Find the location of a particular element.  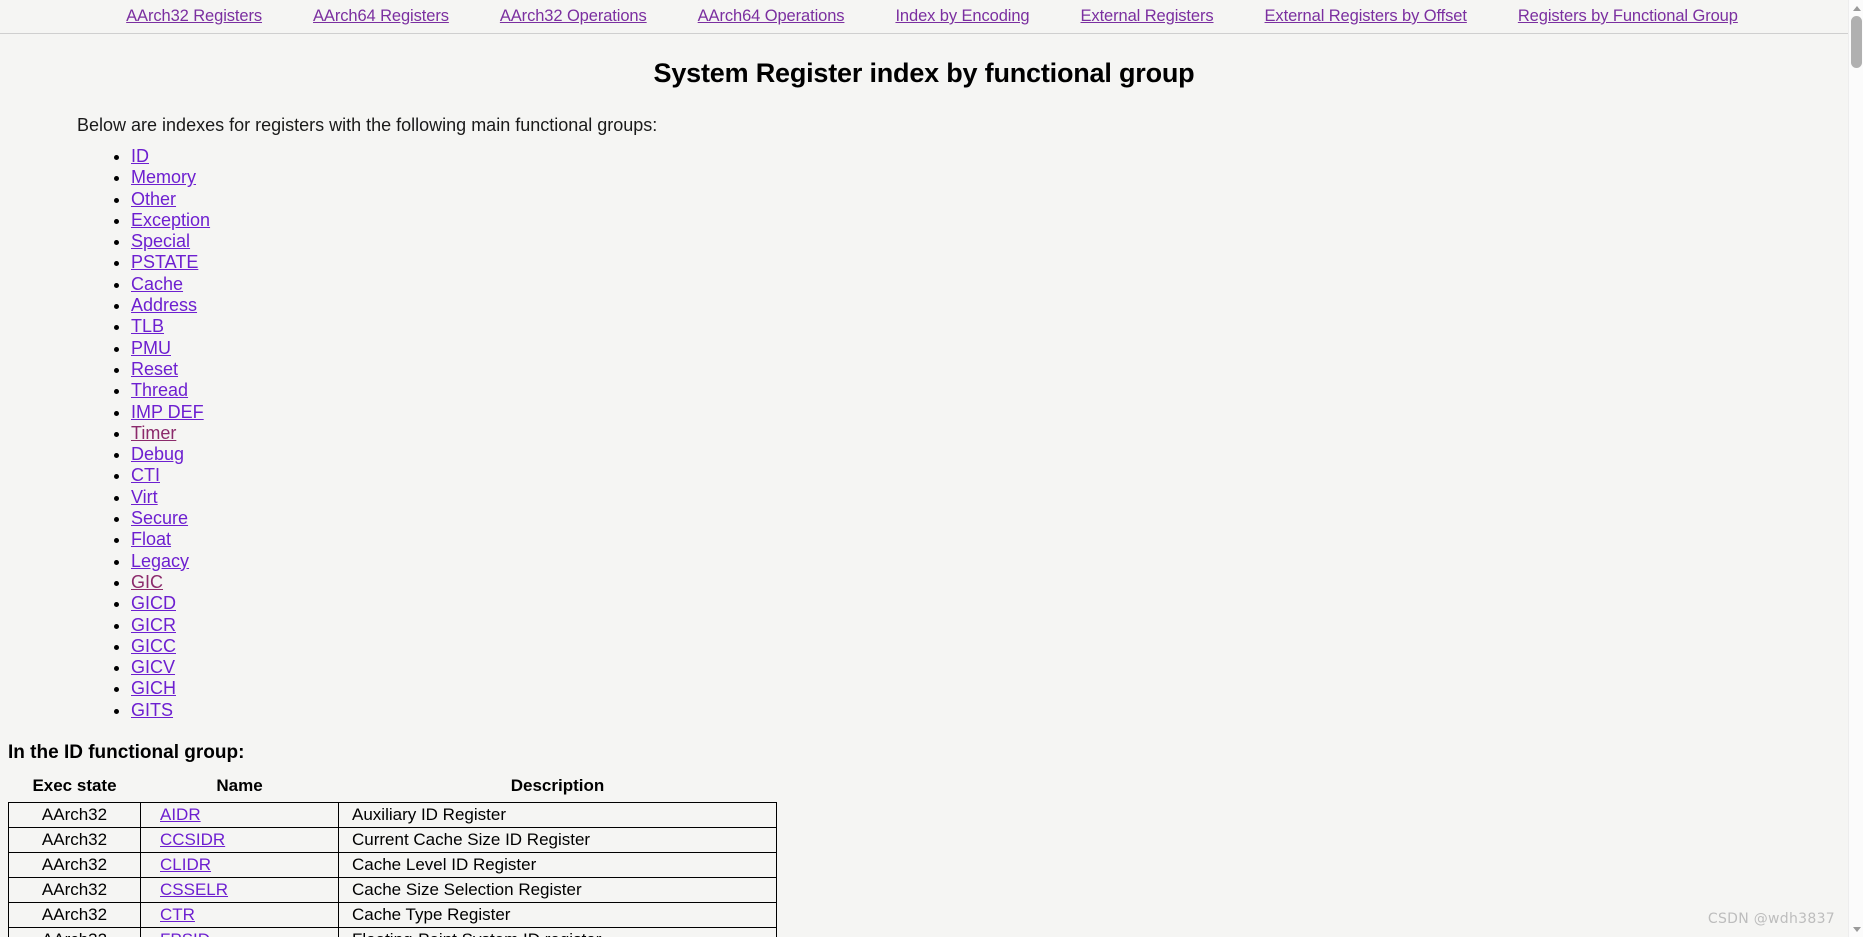

cell-description: Cache Size Selection Register is located at coordinates (557, 890).